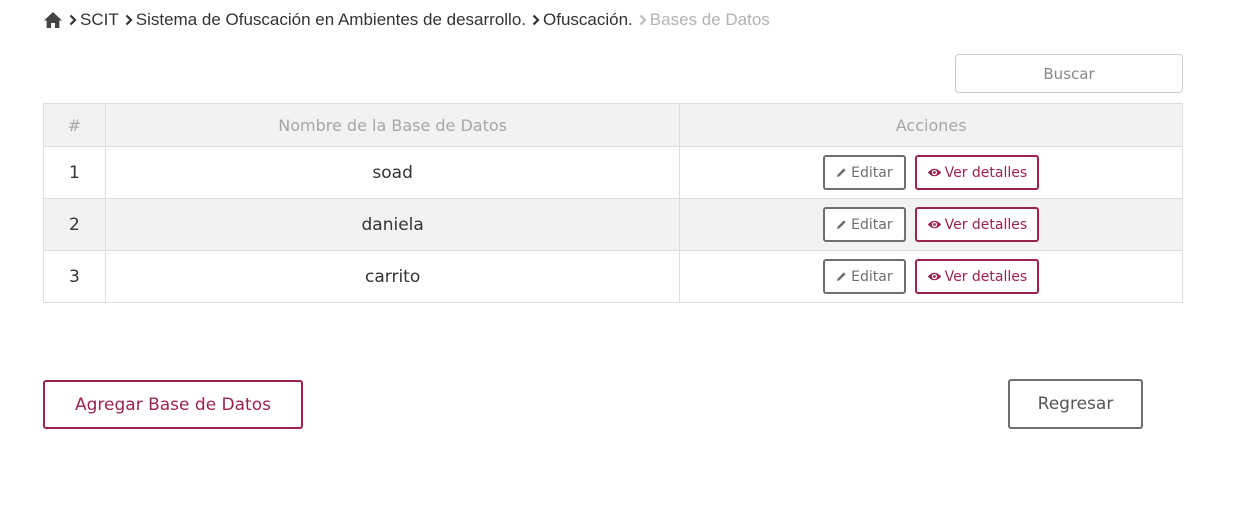  Describe the element at coordinates (74, 276) in the screenshot. I see `row-number: 3` at that location.